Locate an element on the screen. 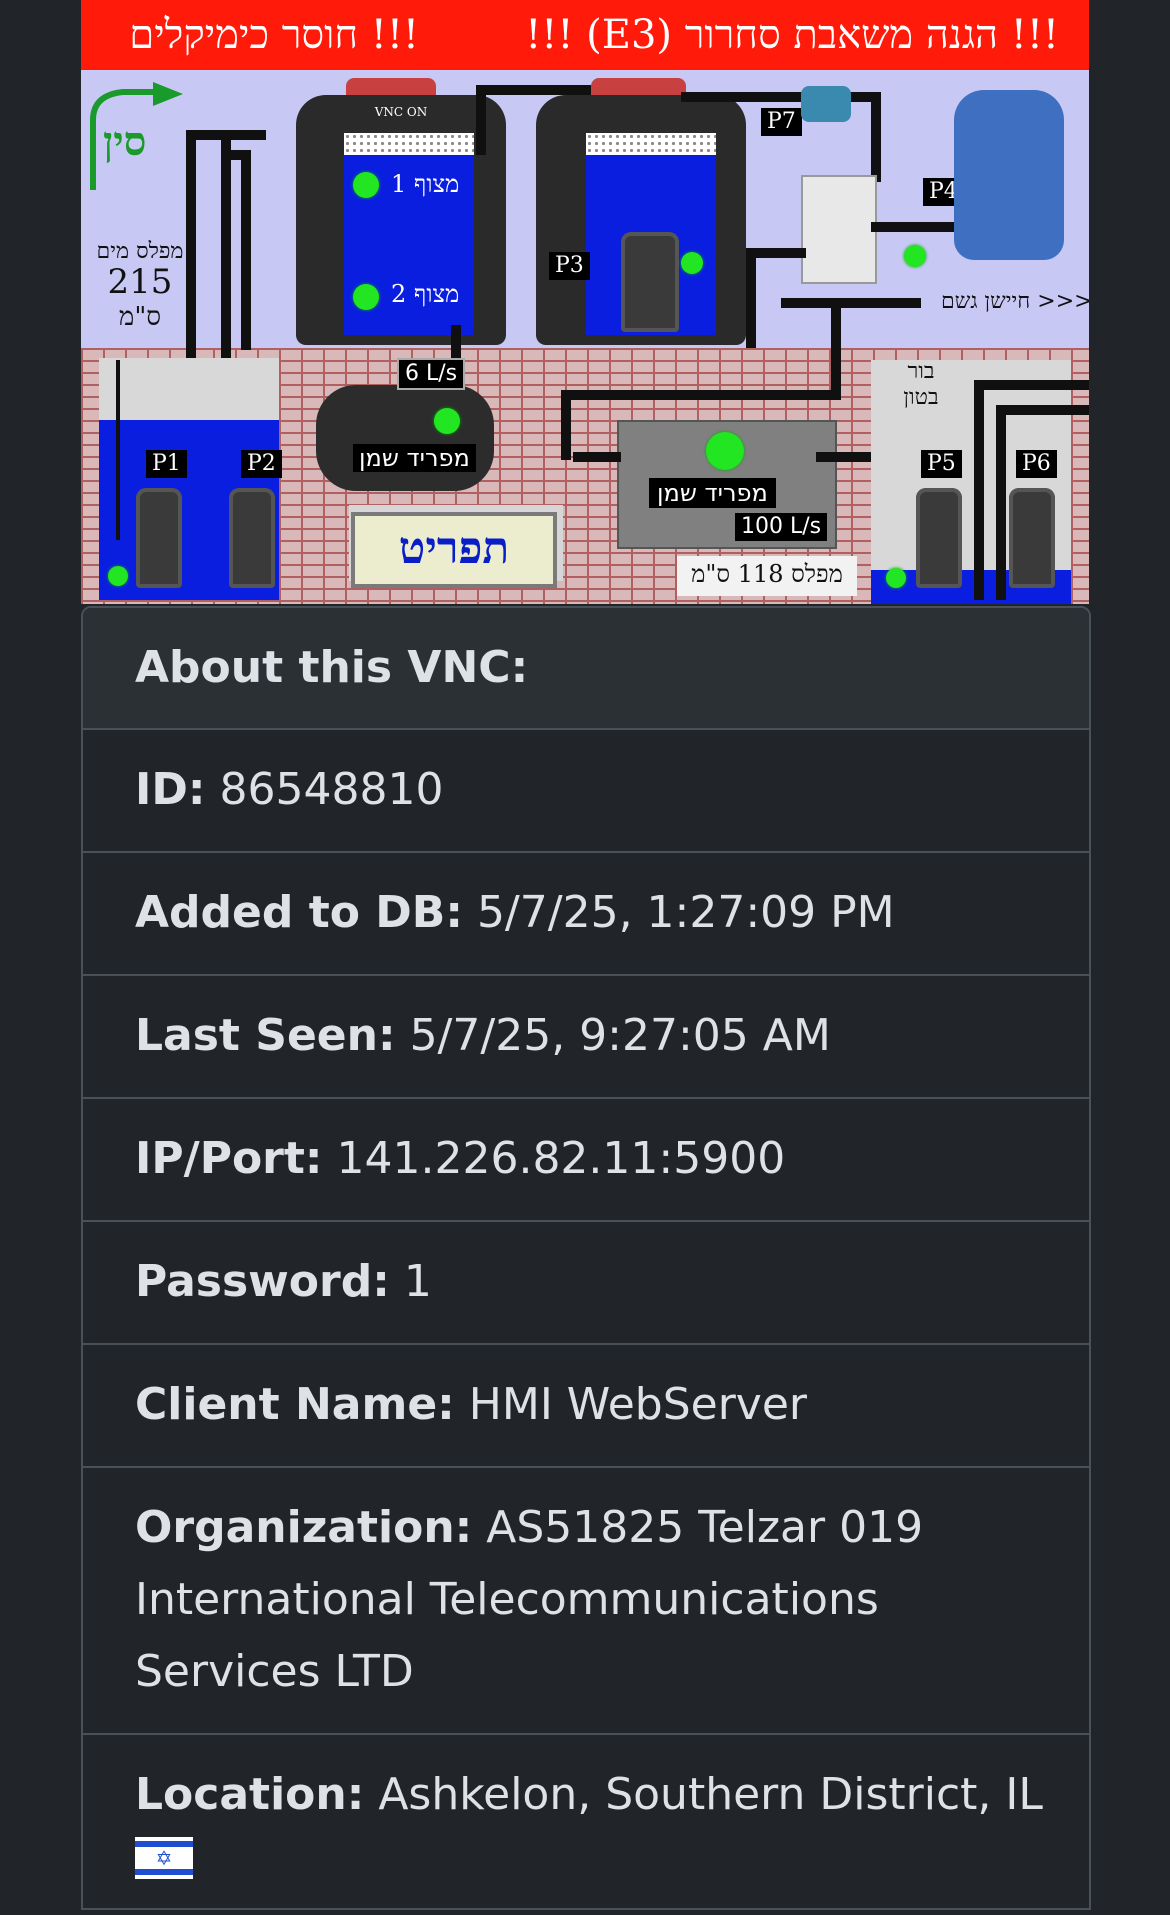  field-password-label: Password: is located at coordinates (262, 1281).